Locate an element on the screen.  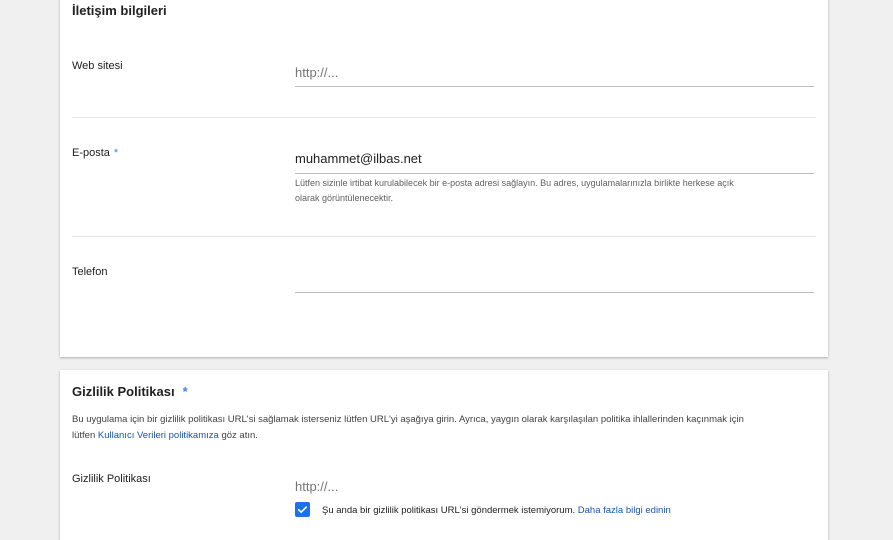
privacy-desc-prefix: lütfen is located at coordinates (85, 435).